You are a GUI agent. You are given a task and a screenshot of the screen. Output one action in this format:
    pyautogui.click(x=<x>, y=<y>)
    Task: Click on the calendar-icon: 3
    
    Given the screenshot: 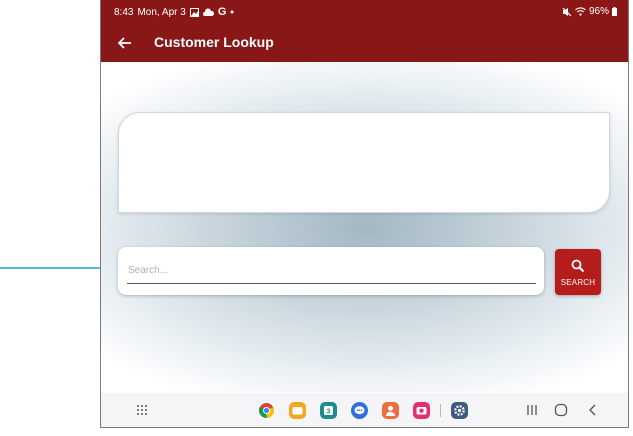 What is the action you would take?
    pyautogui.click(x=328, y=410)
    